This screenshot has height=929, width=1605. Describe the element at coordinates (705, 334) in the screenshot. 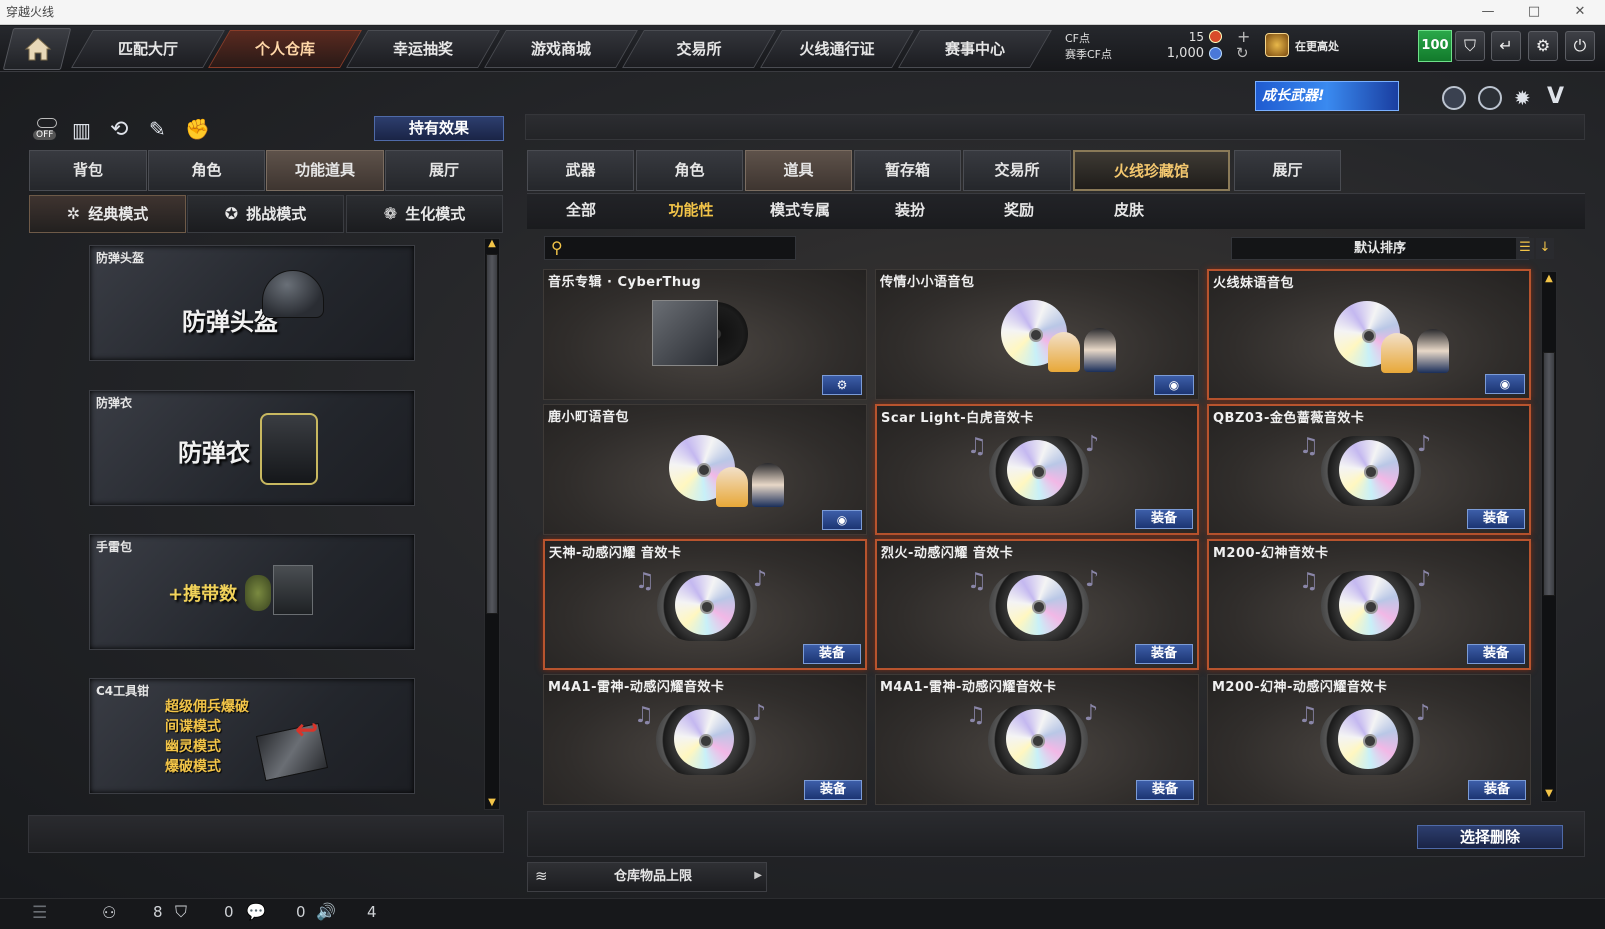

I see `item-card: 音乐专辑 · CyberThug ⚙` at that location.